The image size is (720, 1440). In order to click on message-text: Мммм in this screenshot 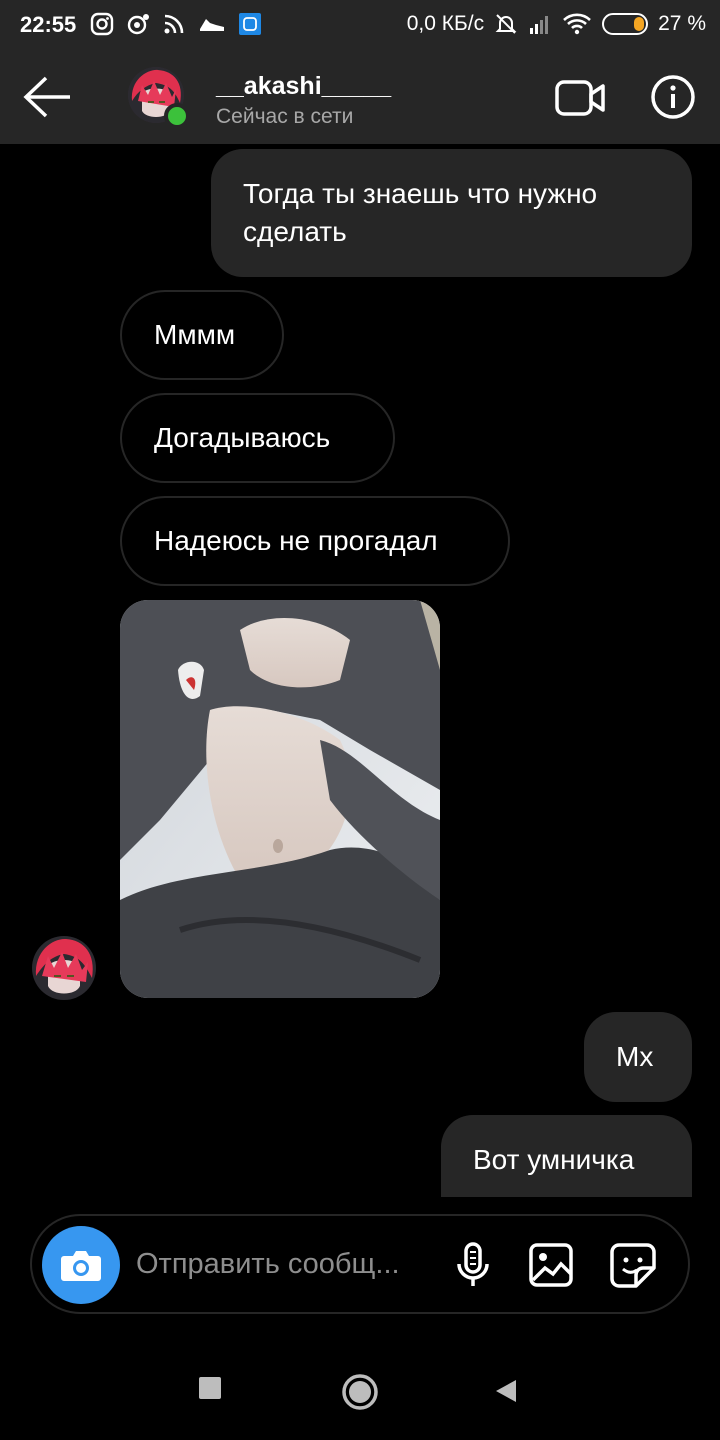, I will do `click(195, 334)`.